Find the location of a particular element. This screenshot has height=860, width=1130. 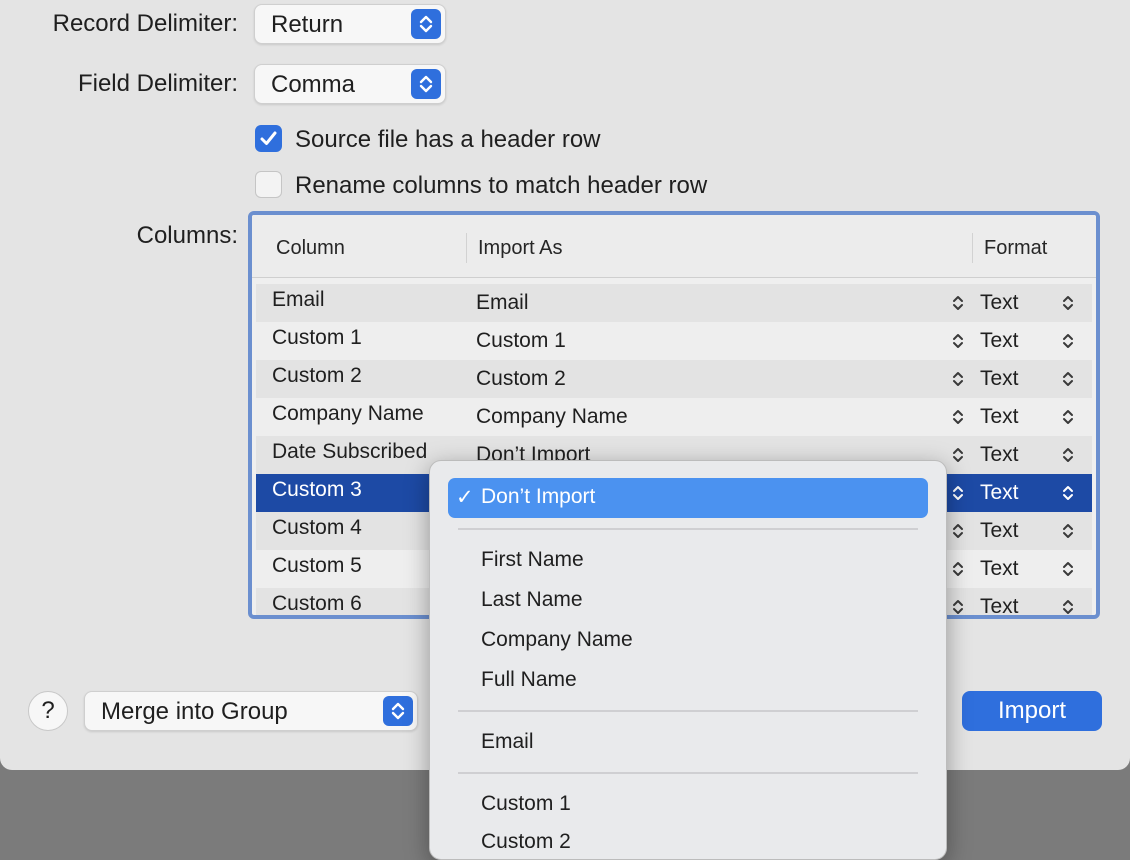

column-name-cell: Custom 5 is located at coordinates (317, 565).